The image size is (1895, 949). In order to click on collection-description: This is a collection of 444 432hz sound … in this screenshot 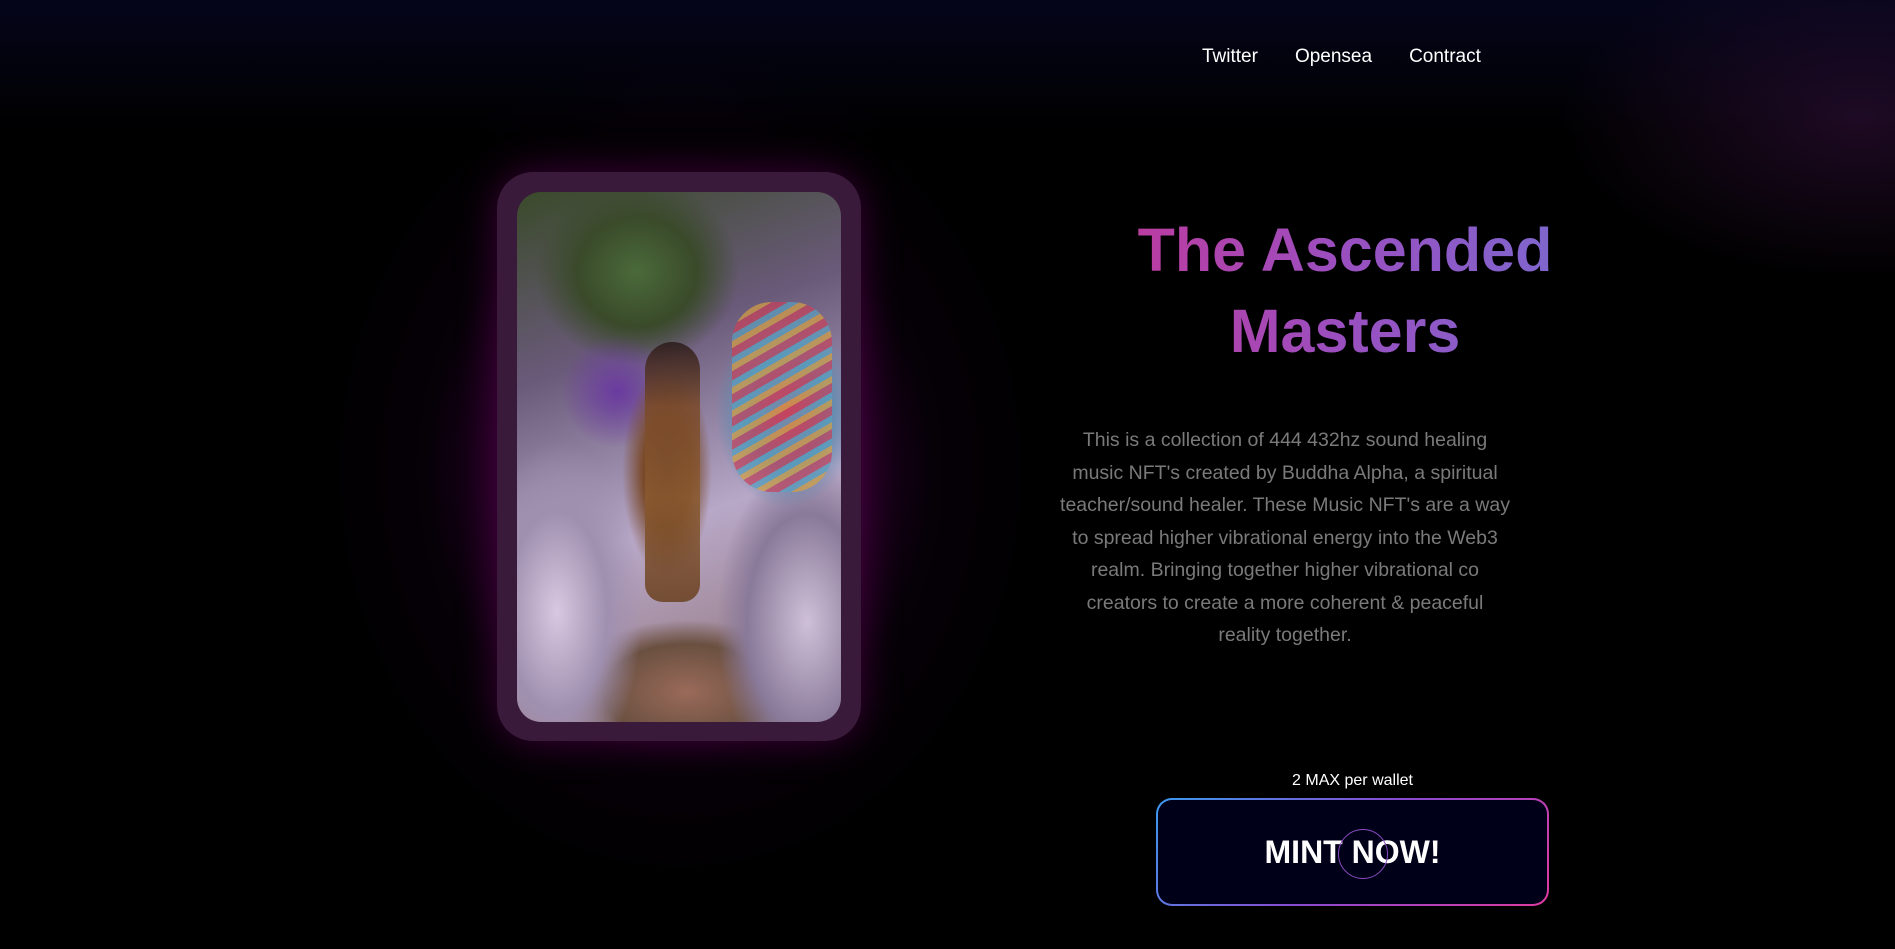, I will do `click(1285, 537)`.